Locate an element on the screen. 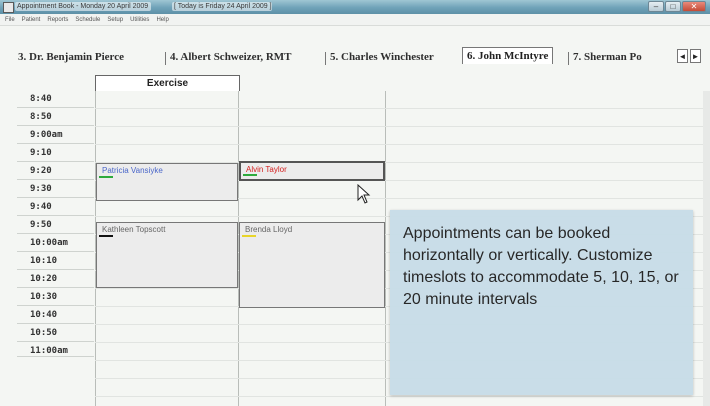 This screenshot has height=406, width=710. timeslot-label: 8:40 is located at coordinates (55, 99).